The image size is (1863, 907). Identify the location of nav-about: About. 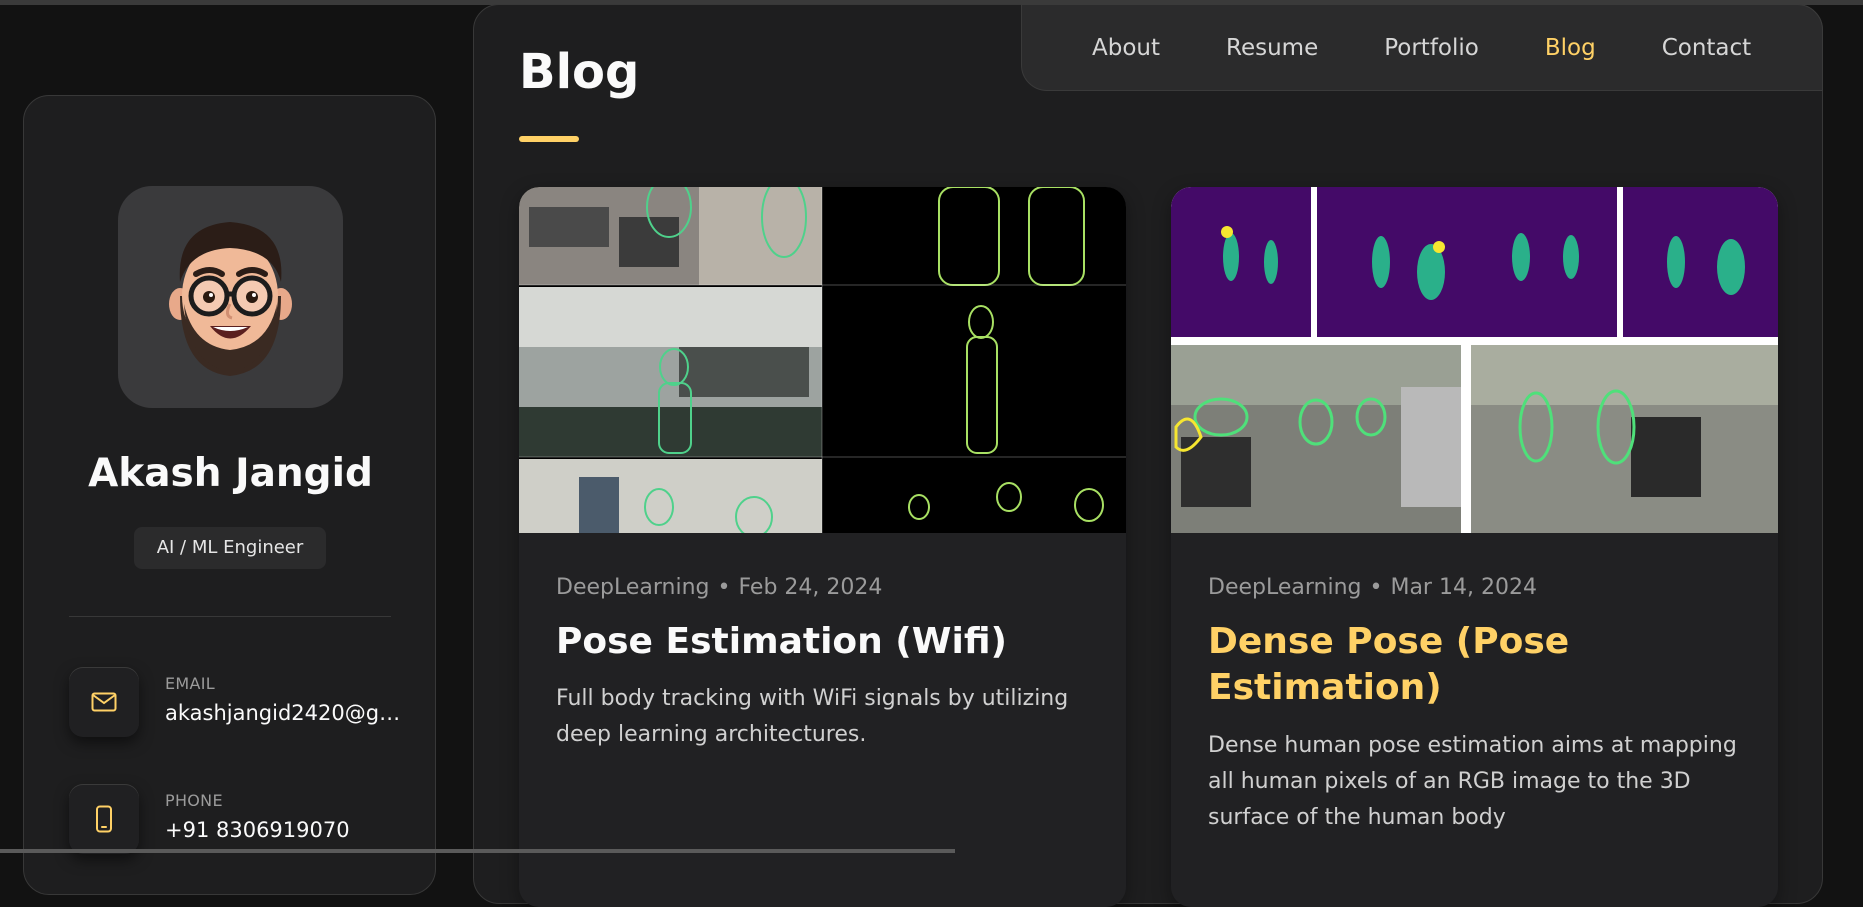
(1126, 48).